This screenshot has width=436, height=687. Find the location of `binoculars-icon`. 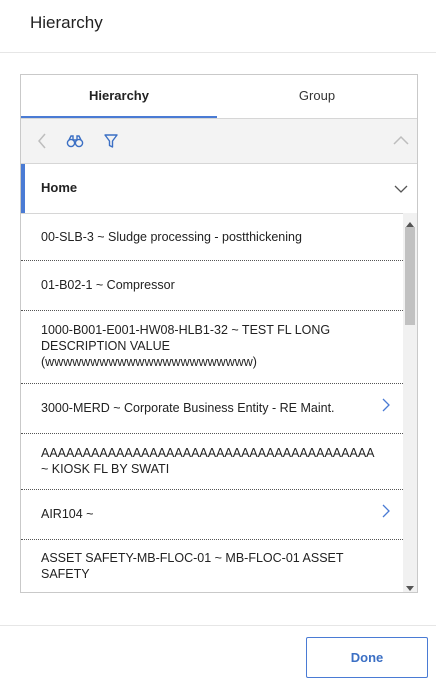

binoculars-icon is located at coordinates (75, 141).